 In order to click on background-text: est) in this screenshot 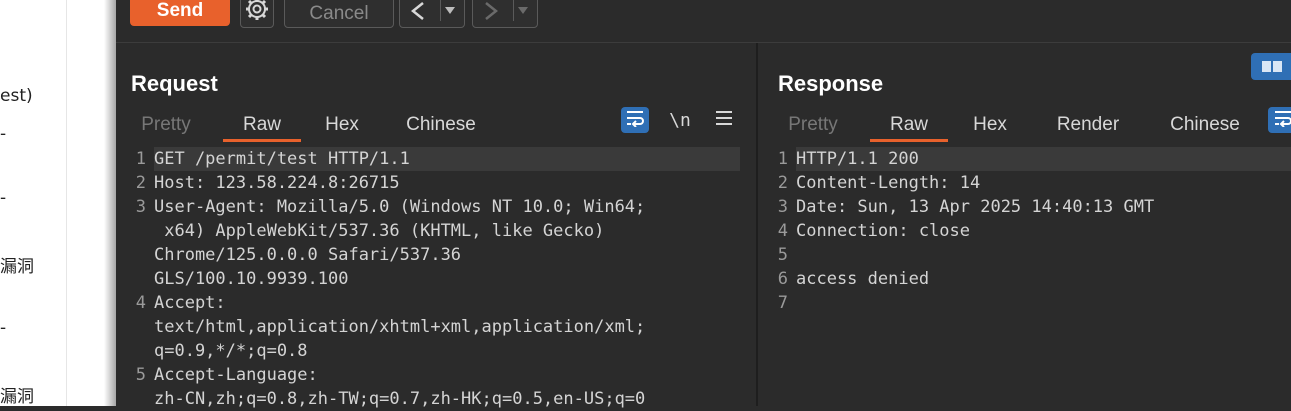, I will do `click(16, 96)`.